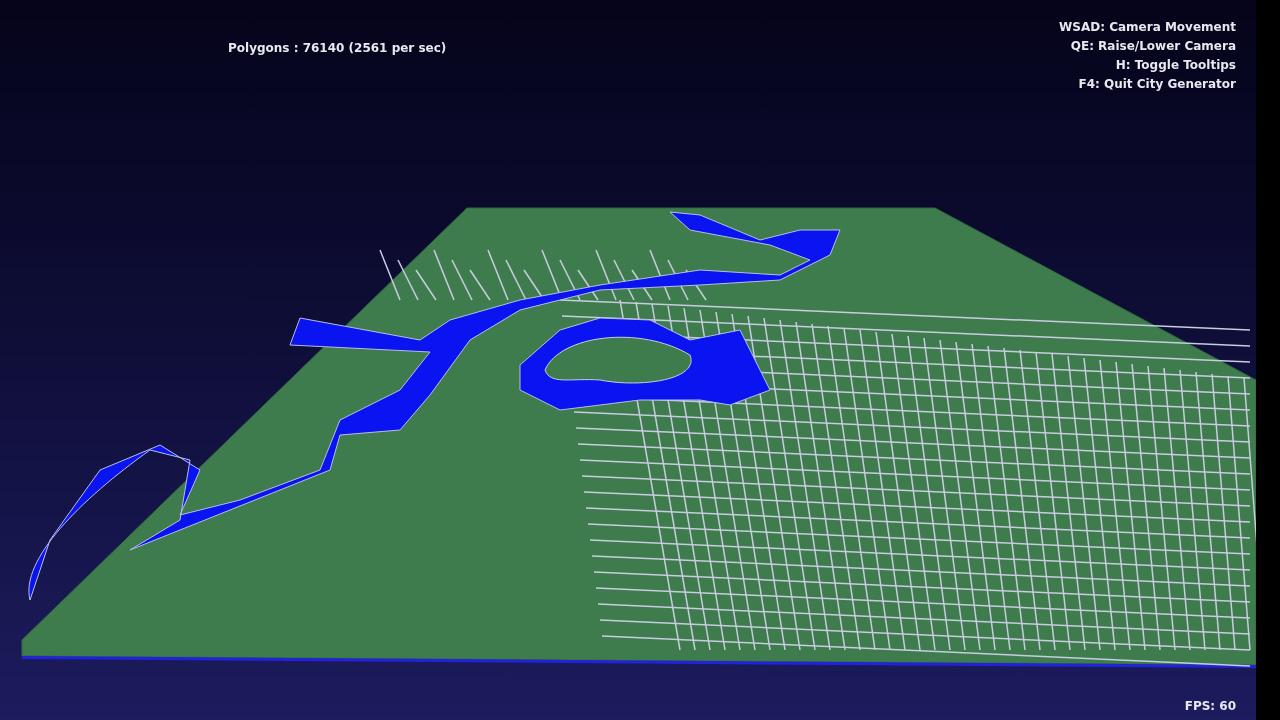 Image resolution: width=1280 pixels, height=720 pixels. Describe the element at coordinates (337, 48) in the screenshot. I see `polygon-count-text: Polygons : 76140 (2561 per sec)` at that location.